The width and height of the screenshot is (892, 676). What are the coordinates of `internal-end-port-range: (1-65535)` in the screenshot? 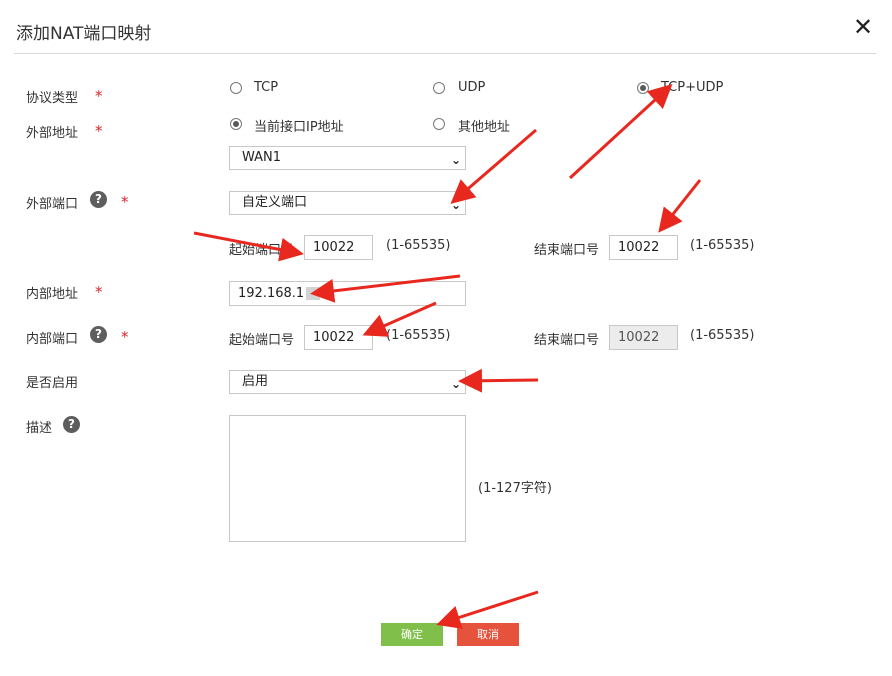 It's located at (722, 335).